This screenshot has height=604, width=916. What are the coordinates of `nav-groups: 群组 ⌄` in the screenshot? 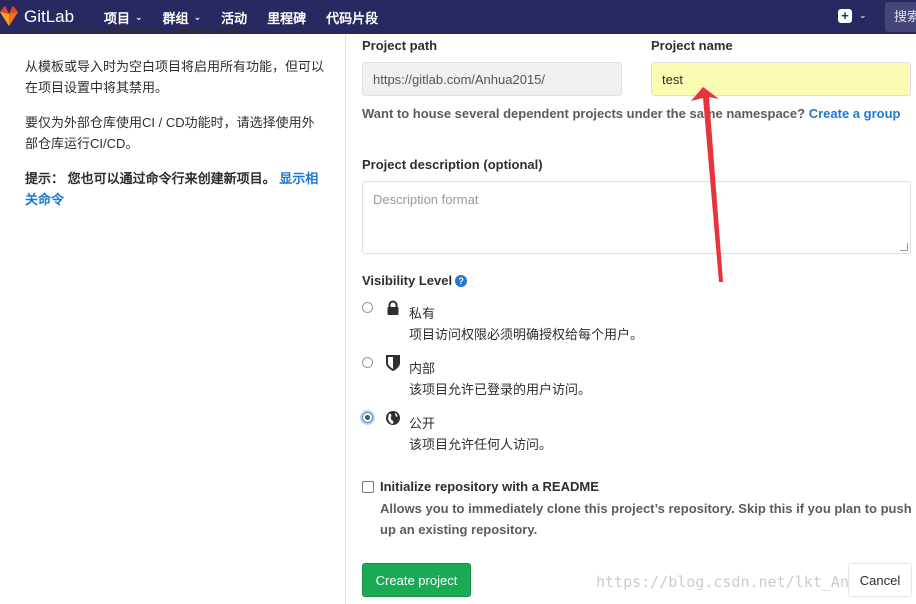 It's located at (182, 17).